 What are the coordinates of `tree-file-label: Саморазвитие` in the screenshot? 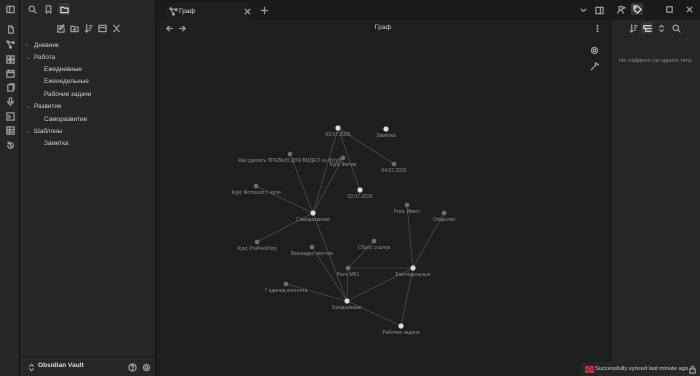 It's located at (66, 119).